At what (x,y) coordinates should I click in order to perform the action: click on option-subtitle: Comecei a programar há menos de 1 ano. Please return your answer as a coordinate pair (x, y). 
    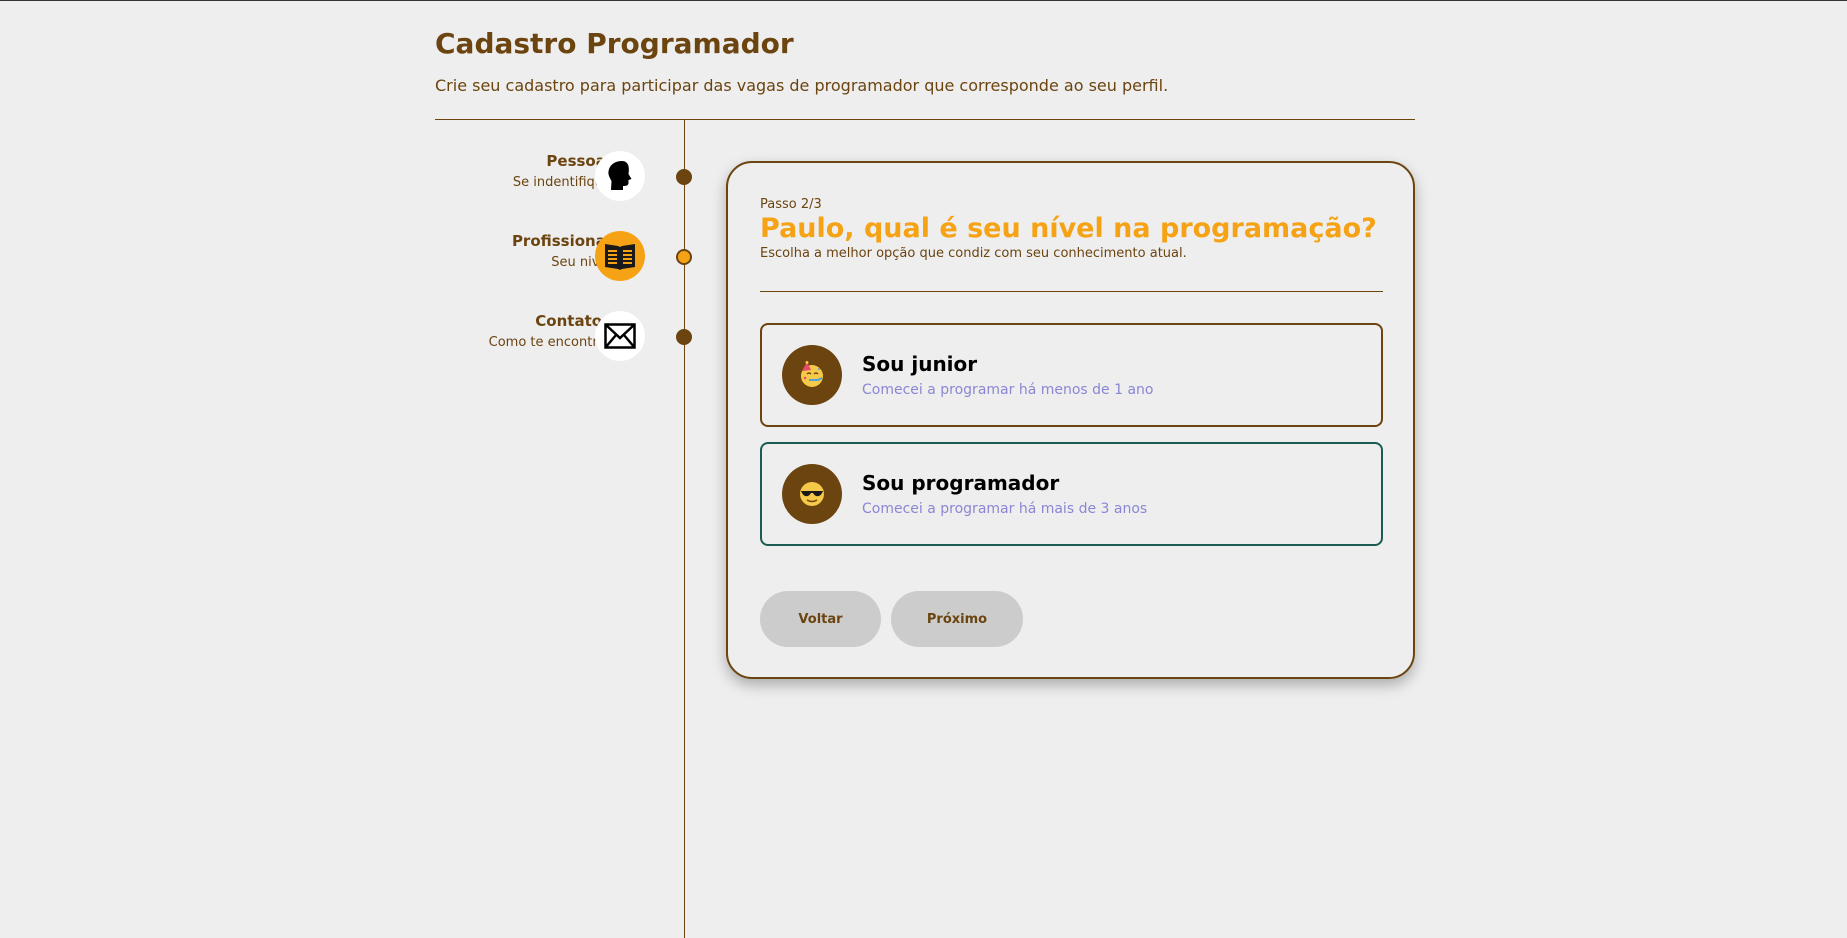
    Looking at the image, I should click on (1008, 390).